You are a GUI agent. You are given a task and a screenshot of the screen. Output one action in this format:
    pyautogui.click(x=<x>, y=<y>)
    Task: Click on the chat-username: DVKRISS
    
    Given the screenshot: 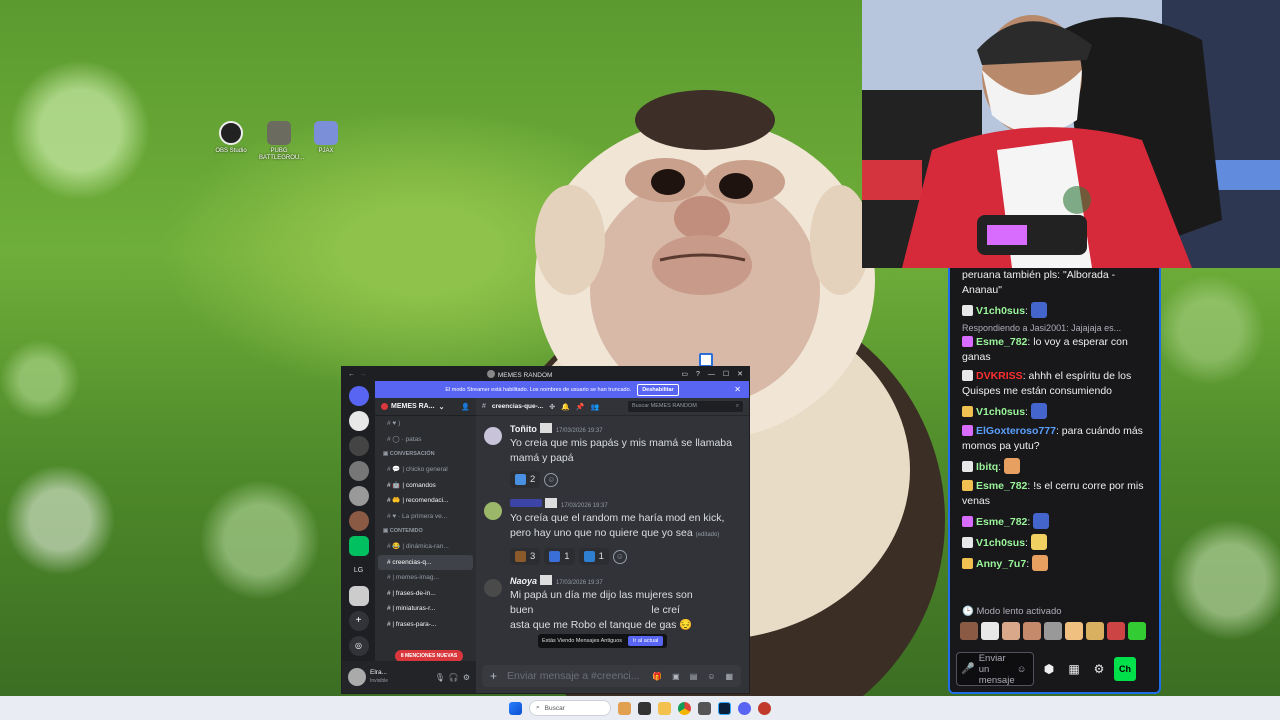 What is the action you would take?
    pyautogui.click(x=999, y=376)
    